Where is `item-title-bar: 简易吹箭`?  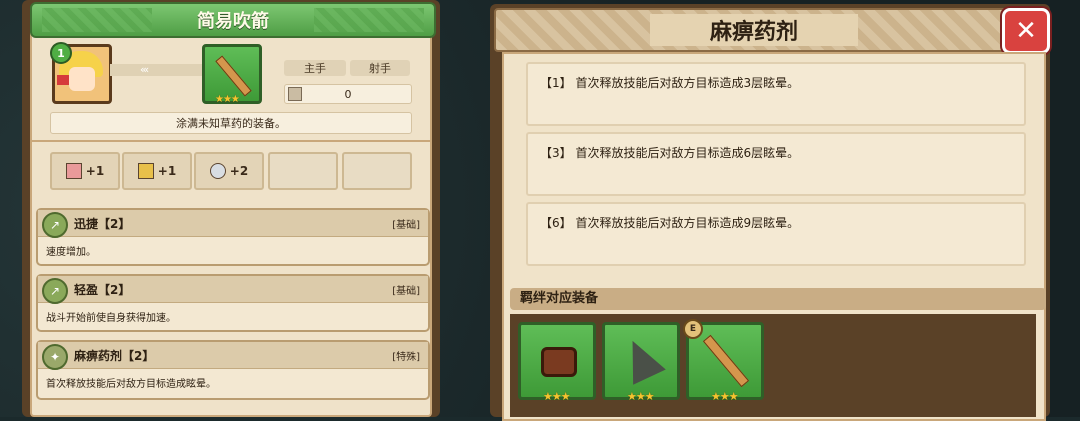 item-title-bar: 简易吹箭 is located at coordinates (233, 20).